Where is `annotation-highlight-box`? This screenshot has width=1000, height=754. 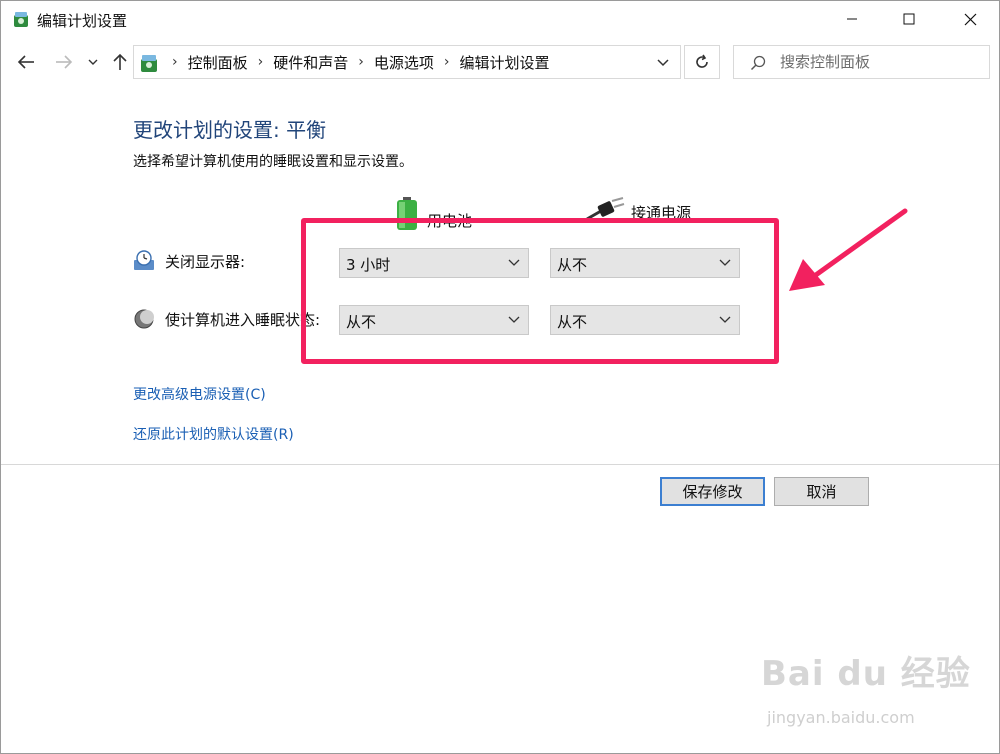
annotation-highlight-box is located at coordinates (540, 291).